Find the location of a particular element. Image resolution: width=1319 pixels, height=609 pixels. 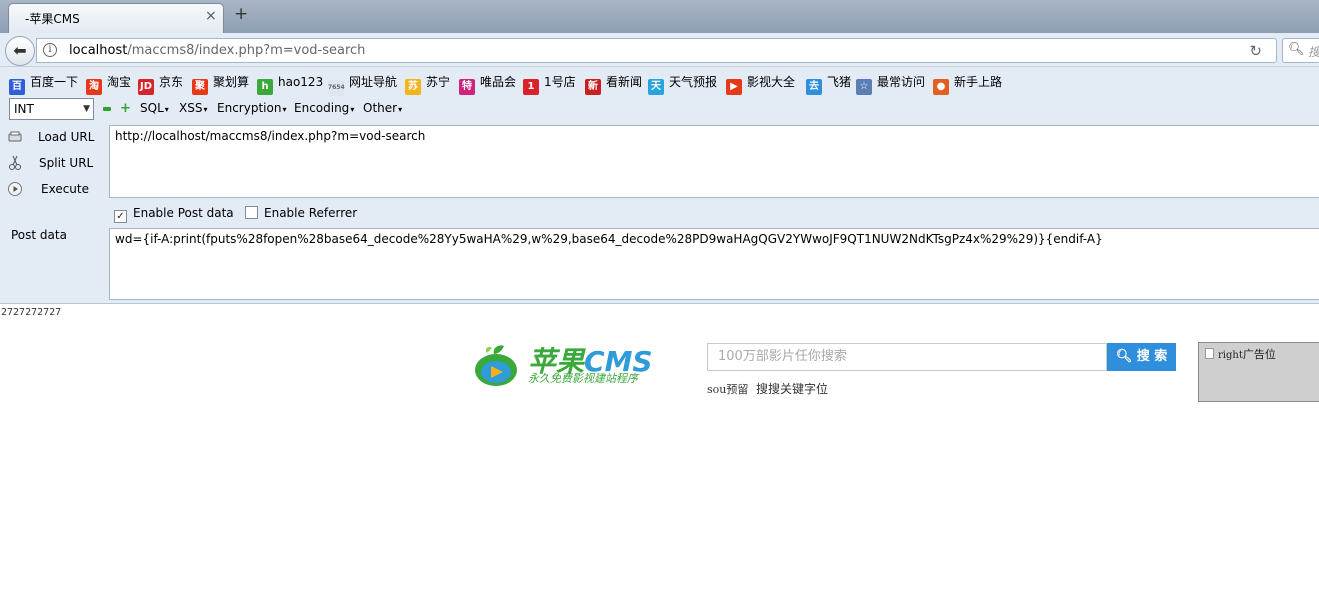

enable-referrer-checkbox is located at coordinates (251, 212).